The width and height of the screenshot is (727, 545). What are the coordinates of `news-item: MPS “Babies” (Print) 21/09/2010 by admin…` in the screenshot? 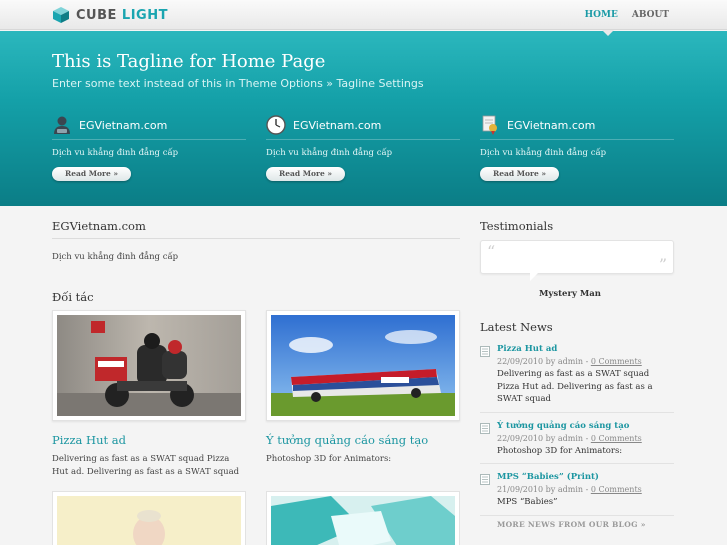 It's located at (577, 494).